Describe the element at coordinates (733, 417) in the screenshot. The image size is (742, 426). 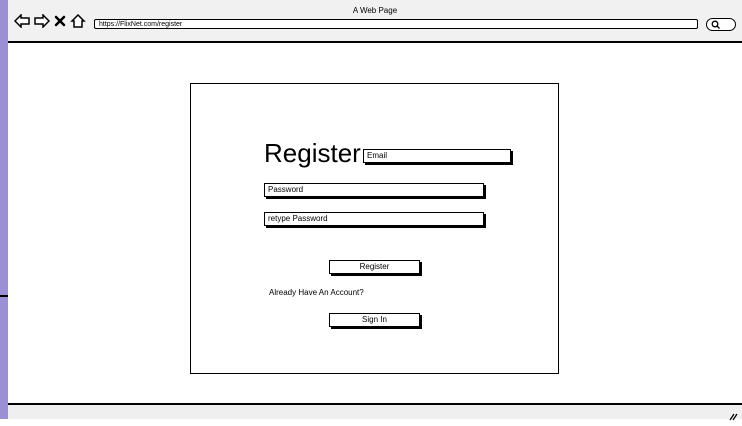
I see `resize-grip-icon` at that location.